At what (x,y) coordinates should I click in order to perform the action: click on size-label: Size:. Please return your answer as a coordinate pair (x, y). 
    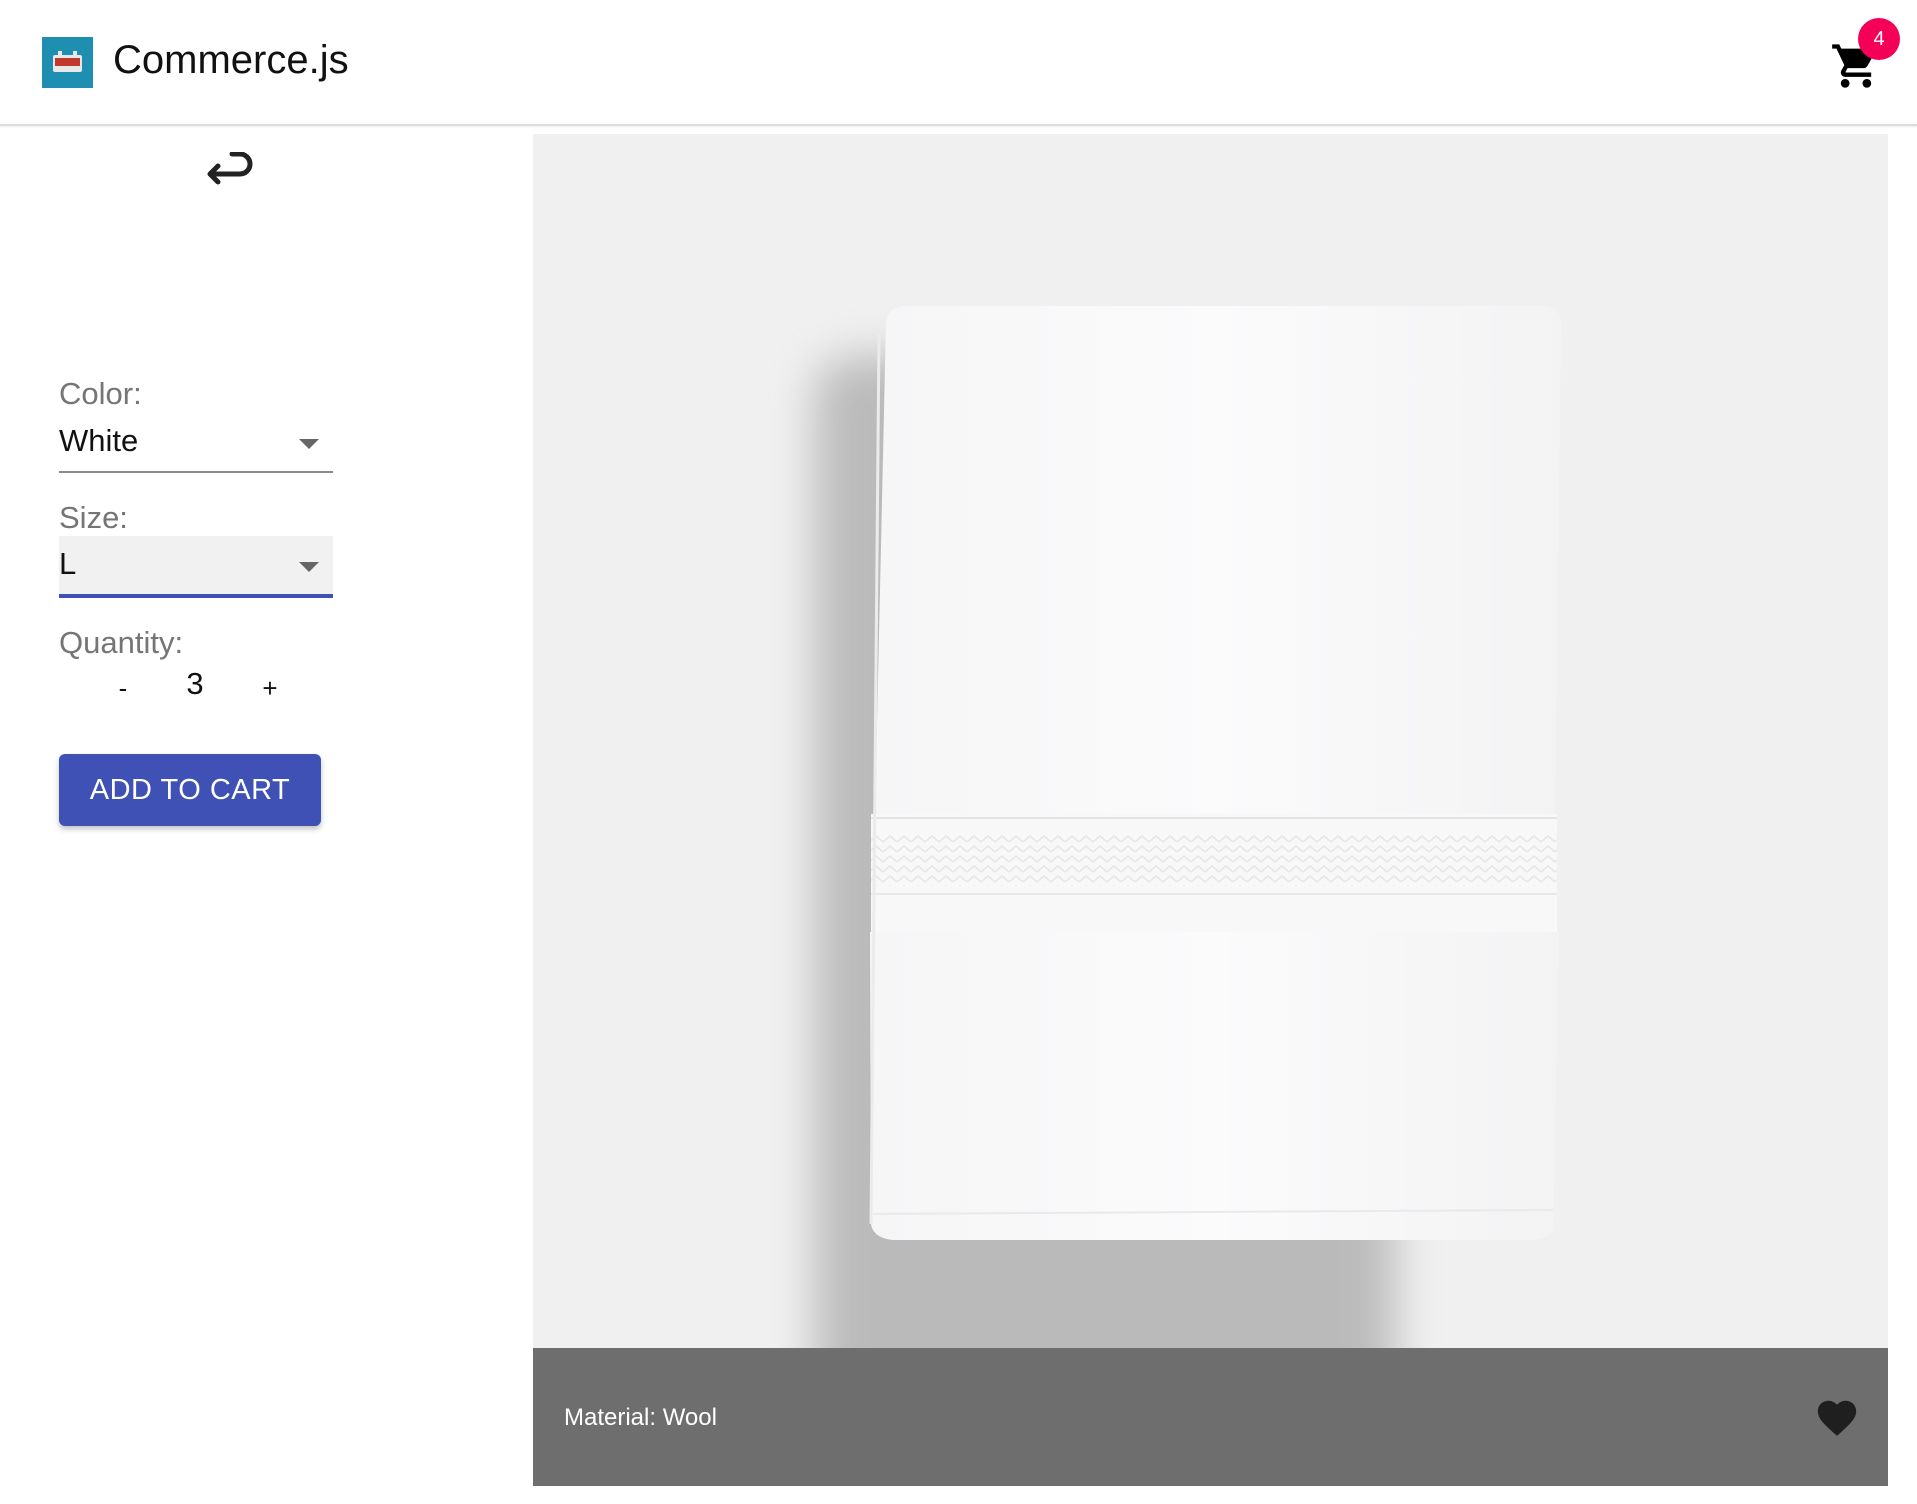
    Looking at the image, I should click on (93, 517).